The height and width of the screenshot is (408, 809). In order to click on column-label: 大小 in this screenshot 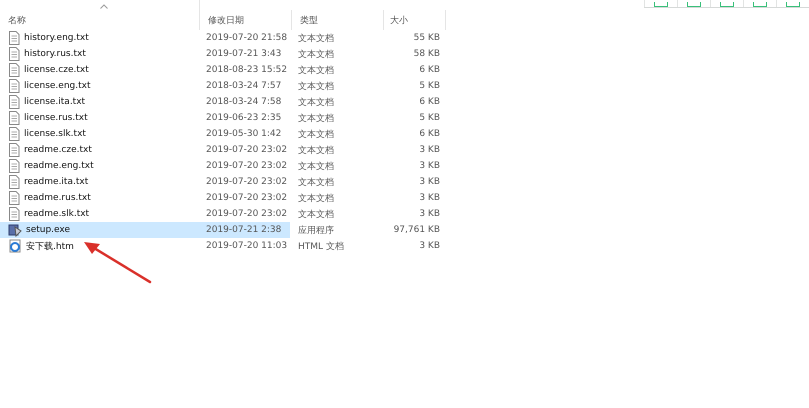, I will do `click(399, 20)`.